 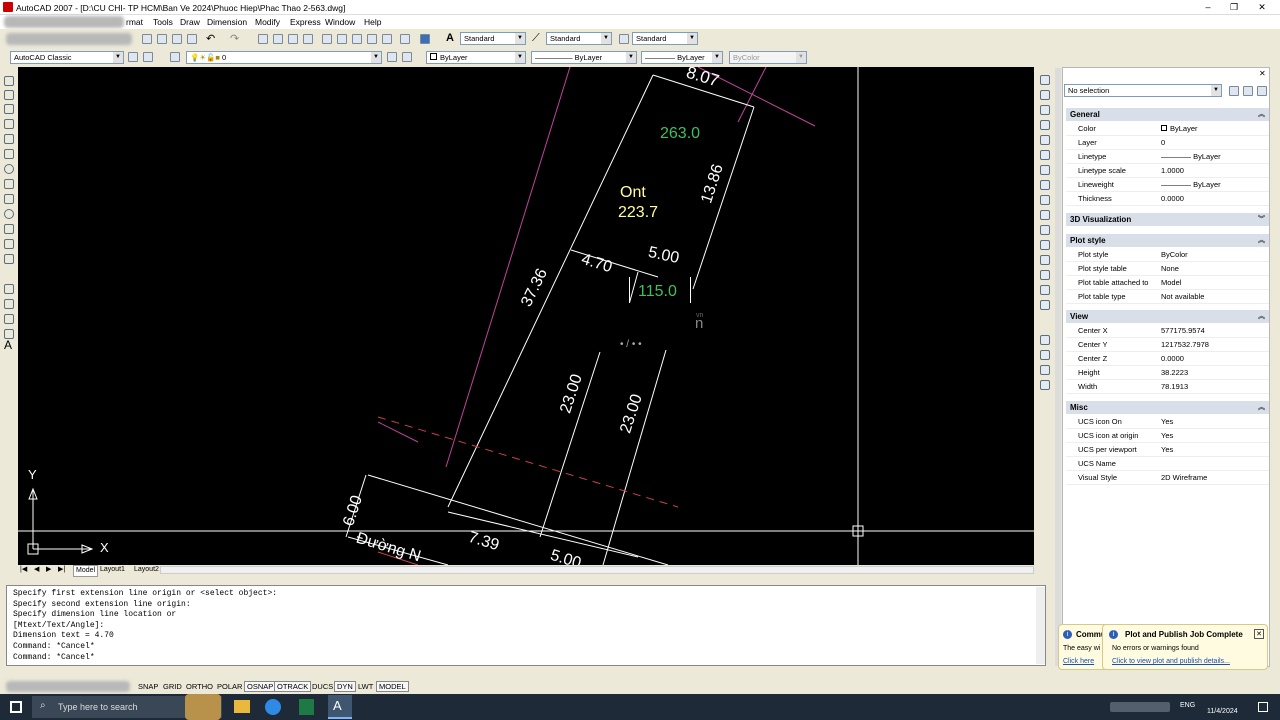 I want to click on first-tab-button: |◀, so click(x=23, y=570).